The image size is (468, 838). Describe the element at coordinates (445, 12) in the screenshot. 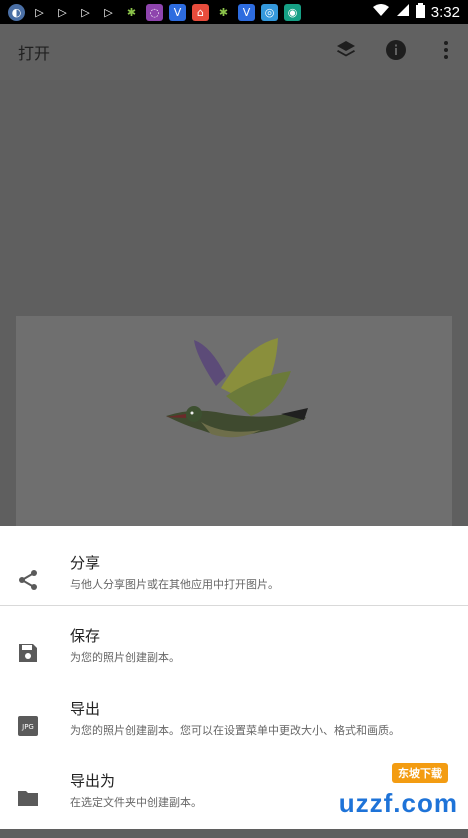

I see `clock: 3:32` at that location.